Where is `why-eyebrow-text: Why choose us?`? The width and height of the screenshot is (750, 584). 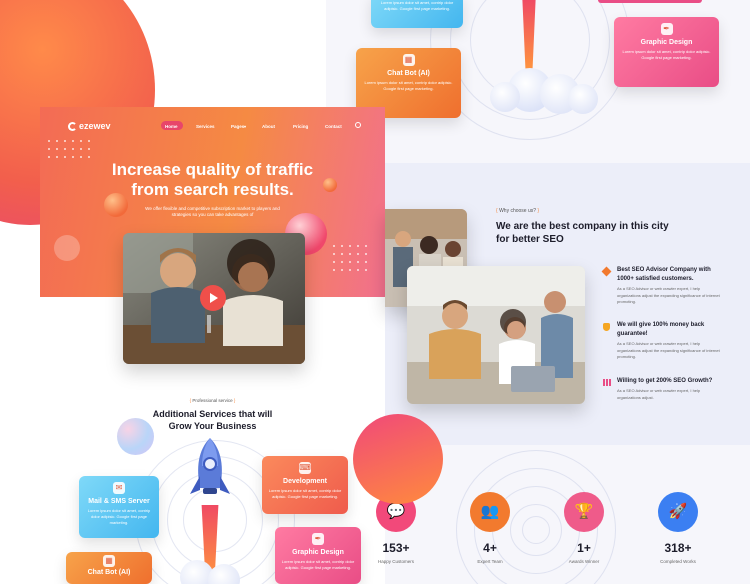
why-eyebrow-text: Why choose us? is located at coordinates (518, 211).